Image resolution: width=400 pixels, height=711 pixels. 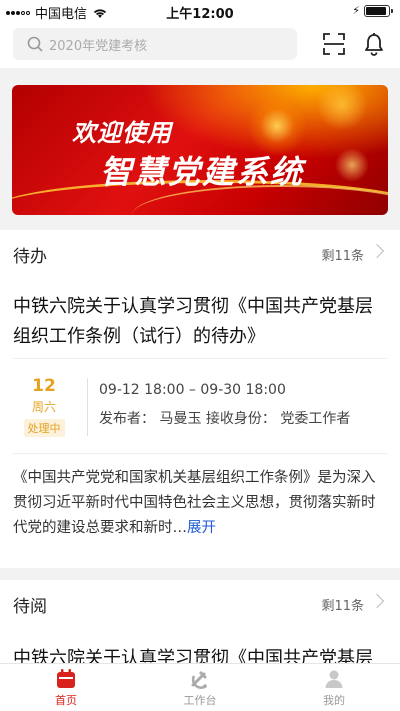 I want to click on banner-line2: 智慧党建系统, so click(x=202, y=172).